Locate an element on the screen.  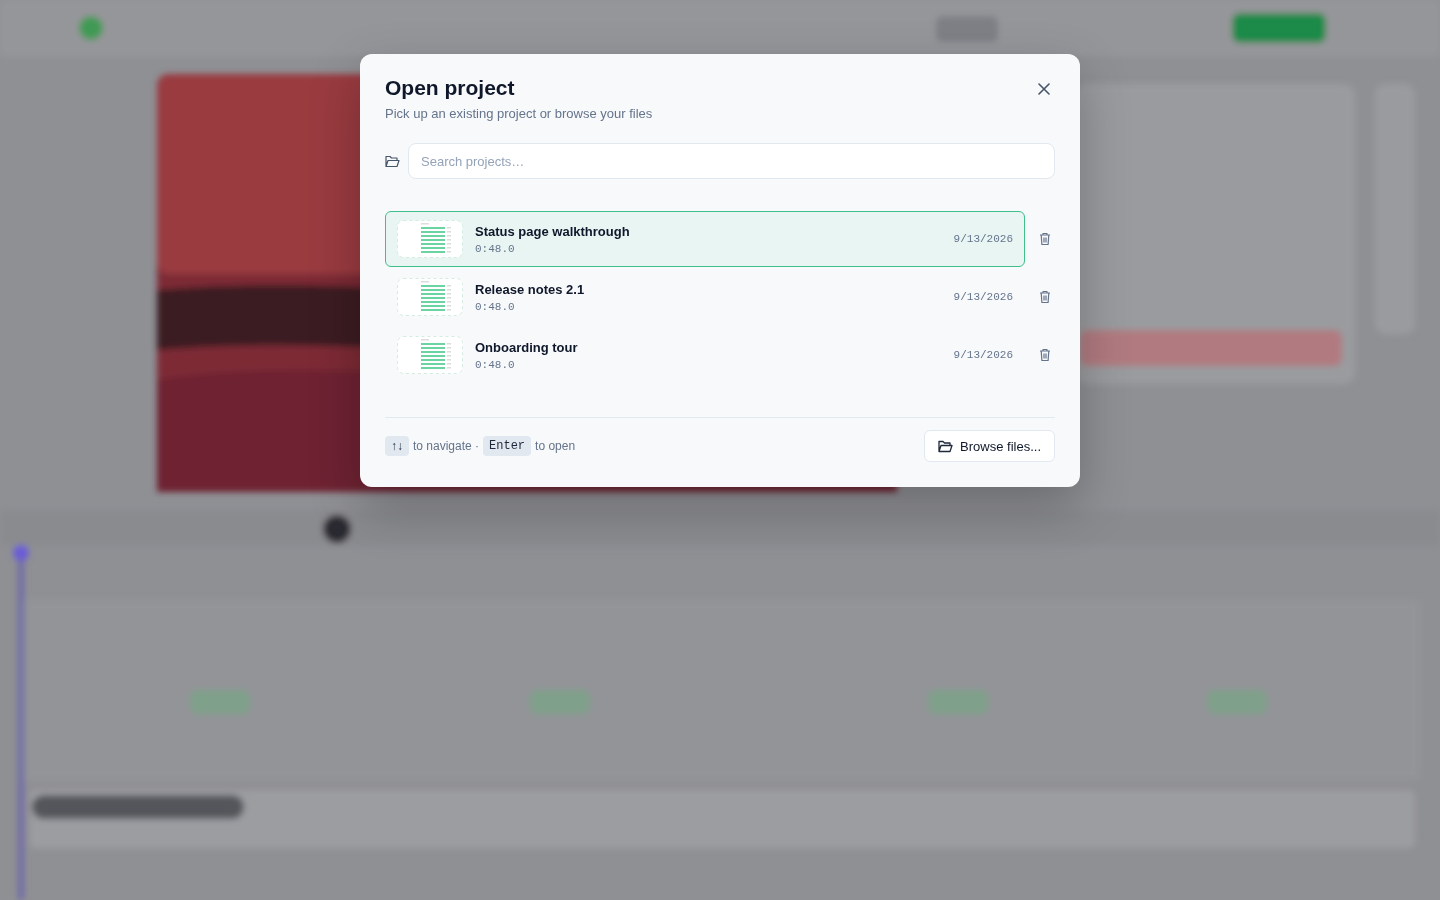
hint-text: to open is located at coordinates (555, 446).